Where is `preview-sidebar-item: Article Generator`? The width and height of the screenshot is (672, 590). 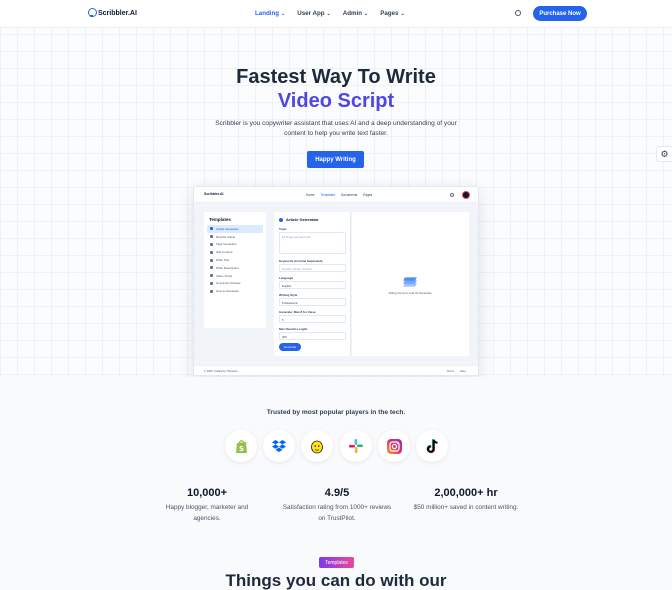
preview-sidebar-item: Article Generator is located at coordinates (235, 229).